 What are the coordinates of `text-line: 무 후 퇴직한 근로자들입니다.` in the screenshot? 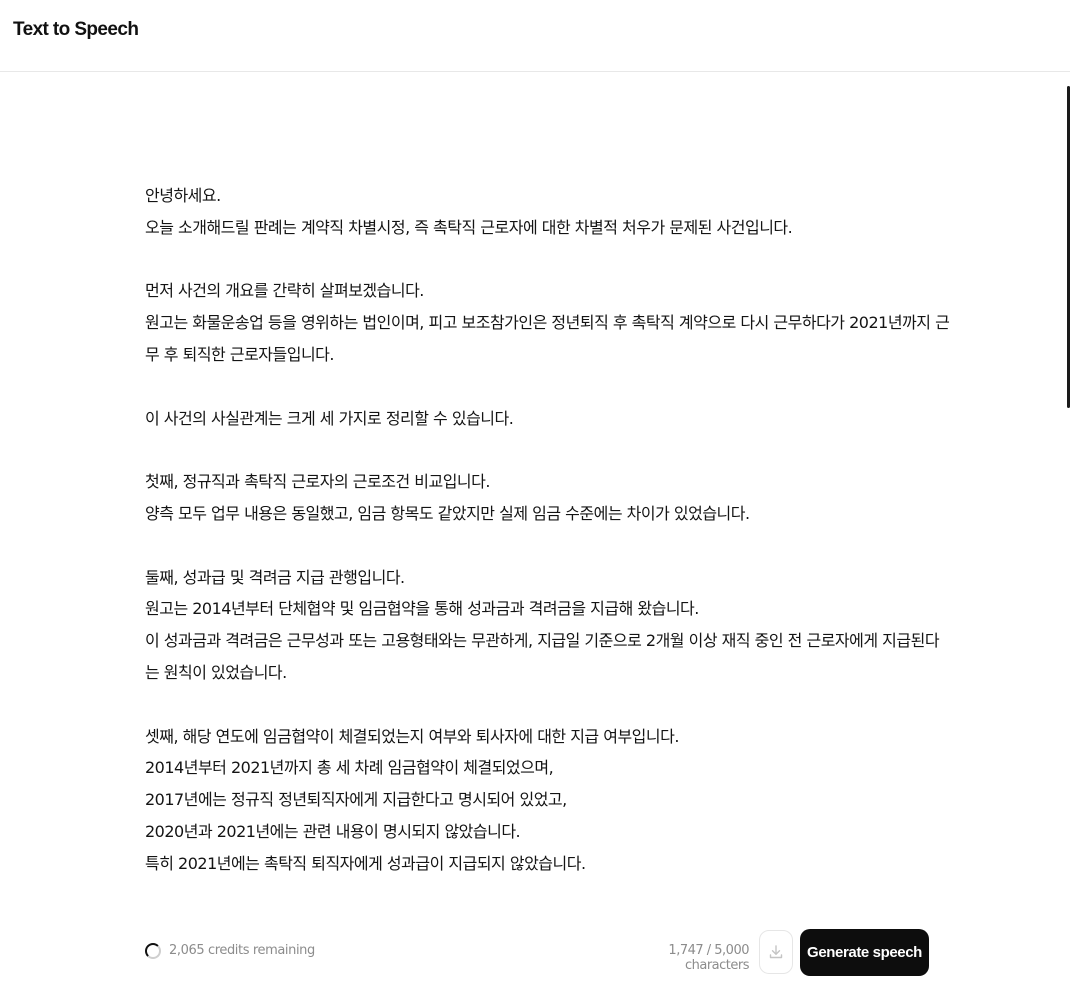 It's located at (239, 354).